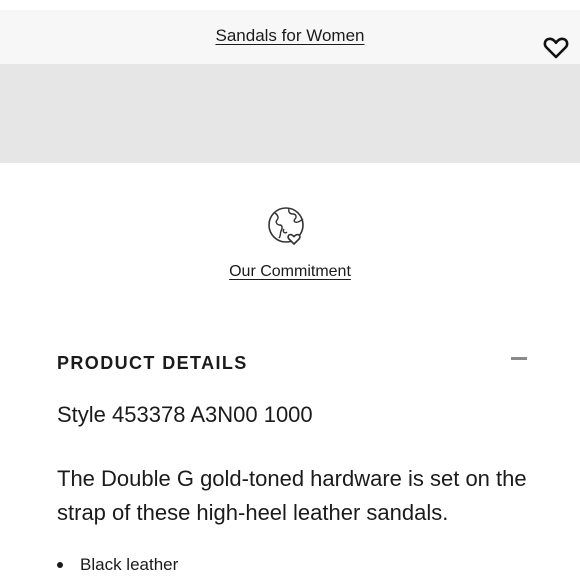  I want to click on top-bar: Sandals for Women, so click(290, 37).